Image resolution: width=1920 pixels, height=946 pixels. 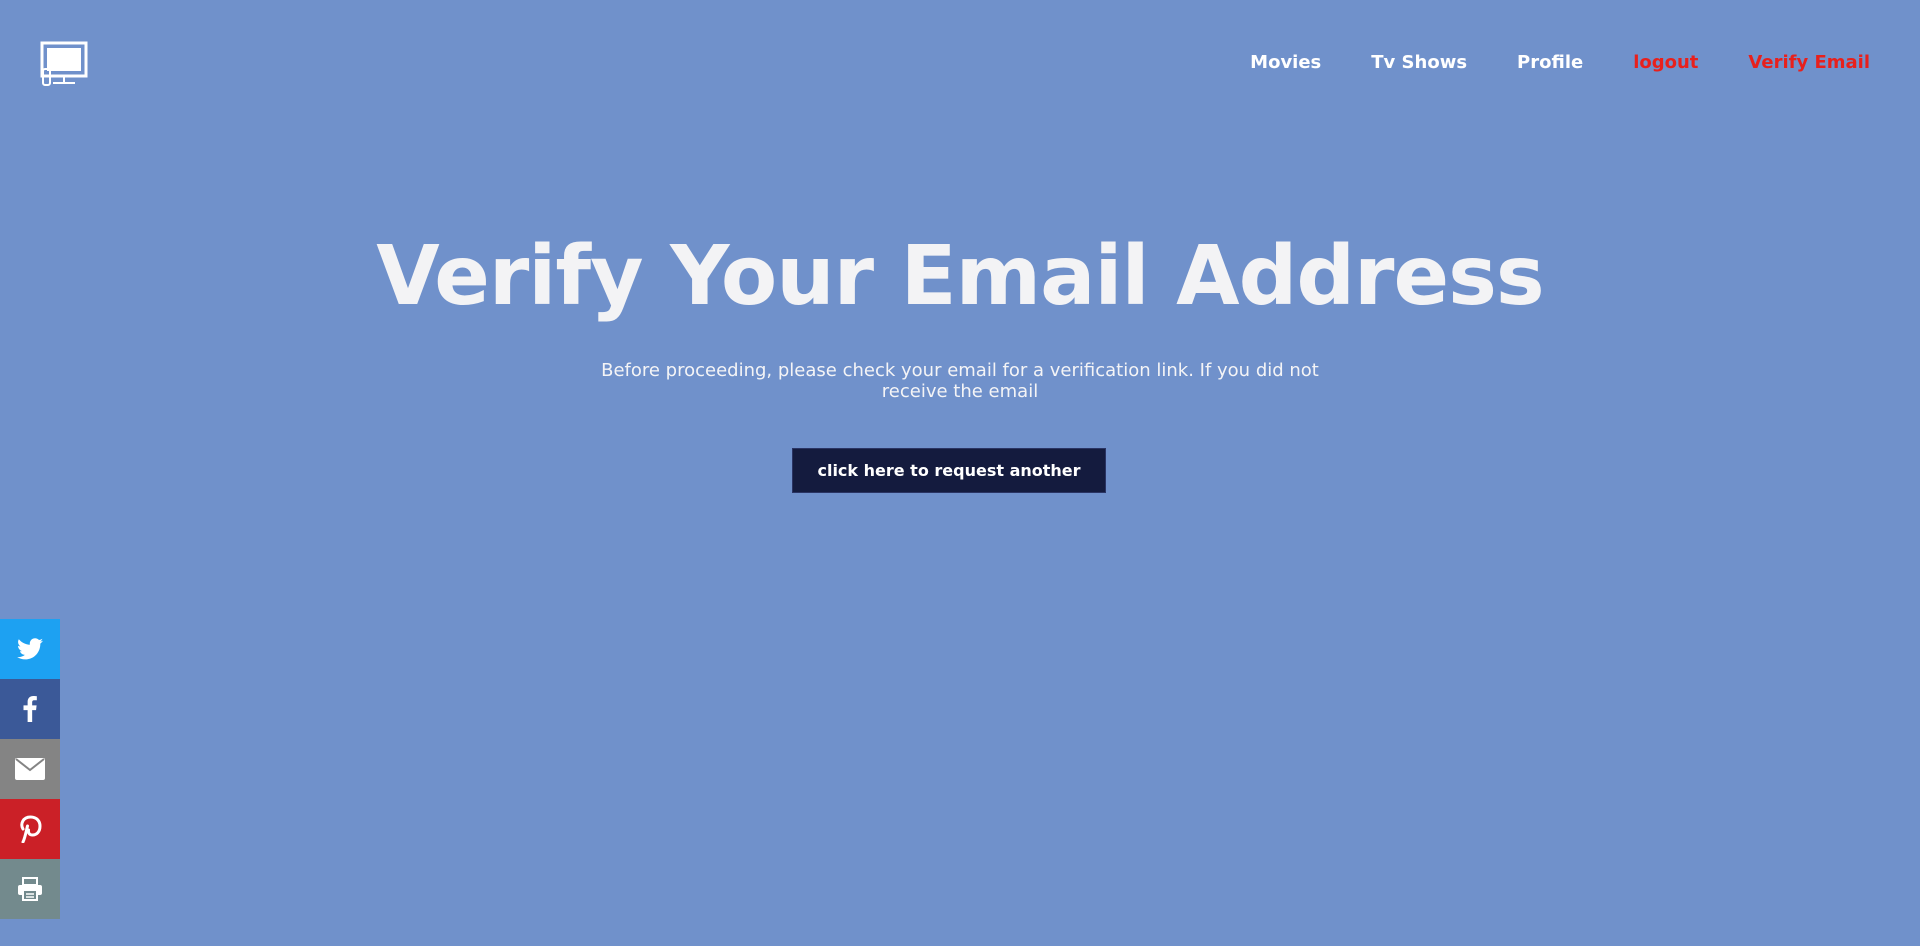 What do you see at coordinates (960, 276) in the screenshot?
I see `page-title: Verify Your Email Address` at bounding box center [960, 276].